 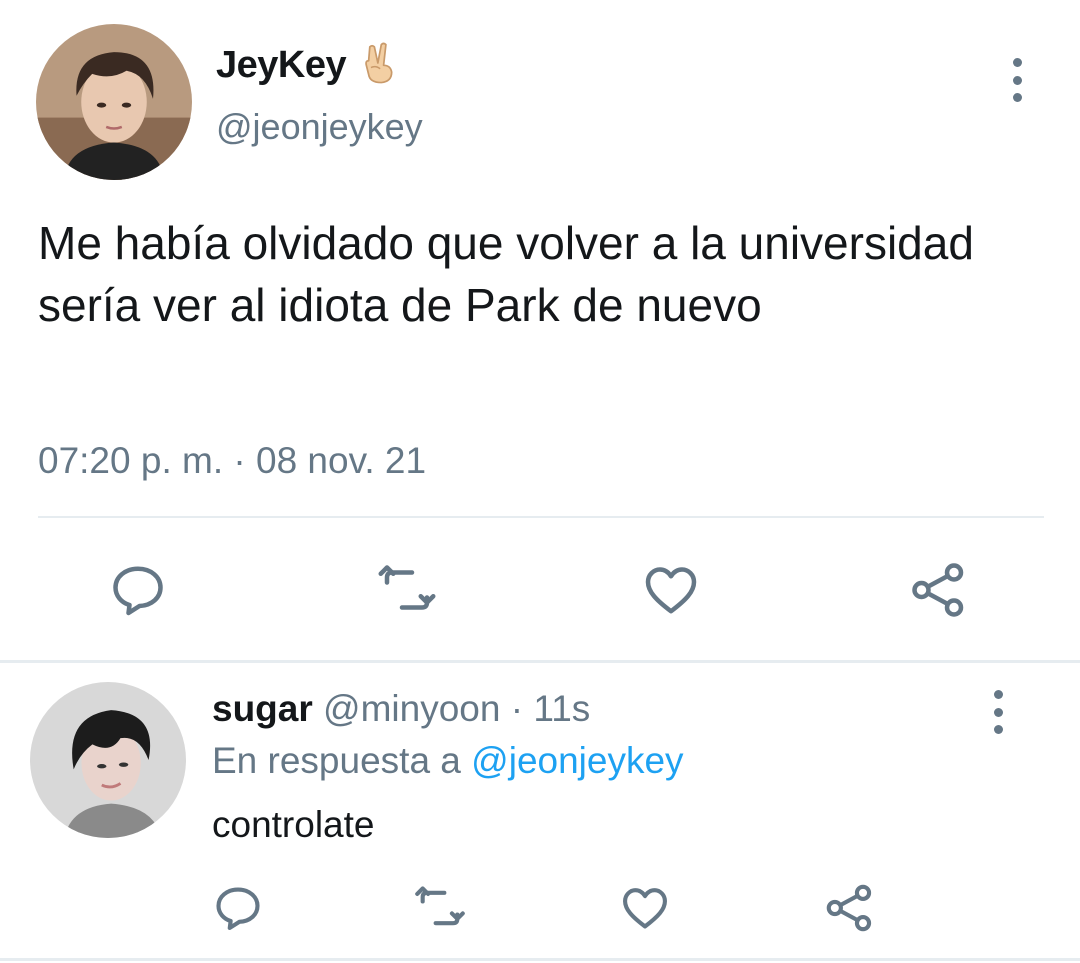 I want to click on time-ago: 11s, so click(x=561, y=708).